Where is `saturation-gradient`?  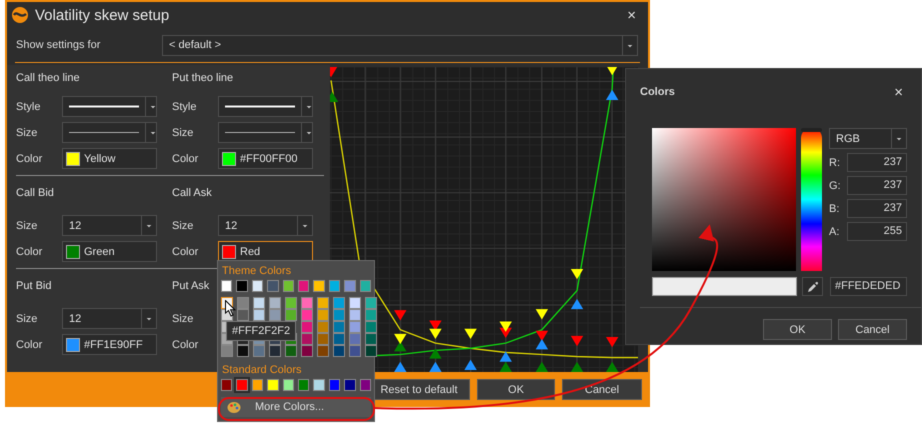 saturation-gradient is located at coordinates (724, 199).